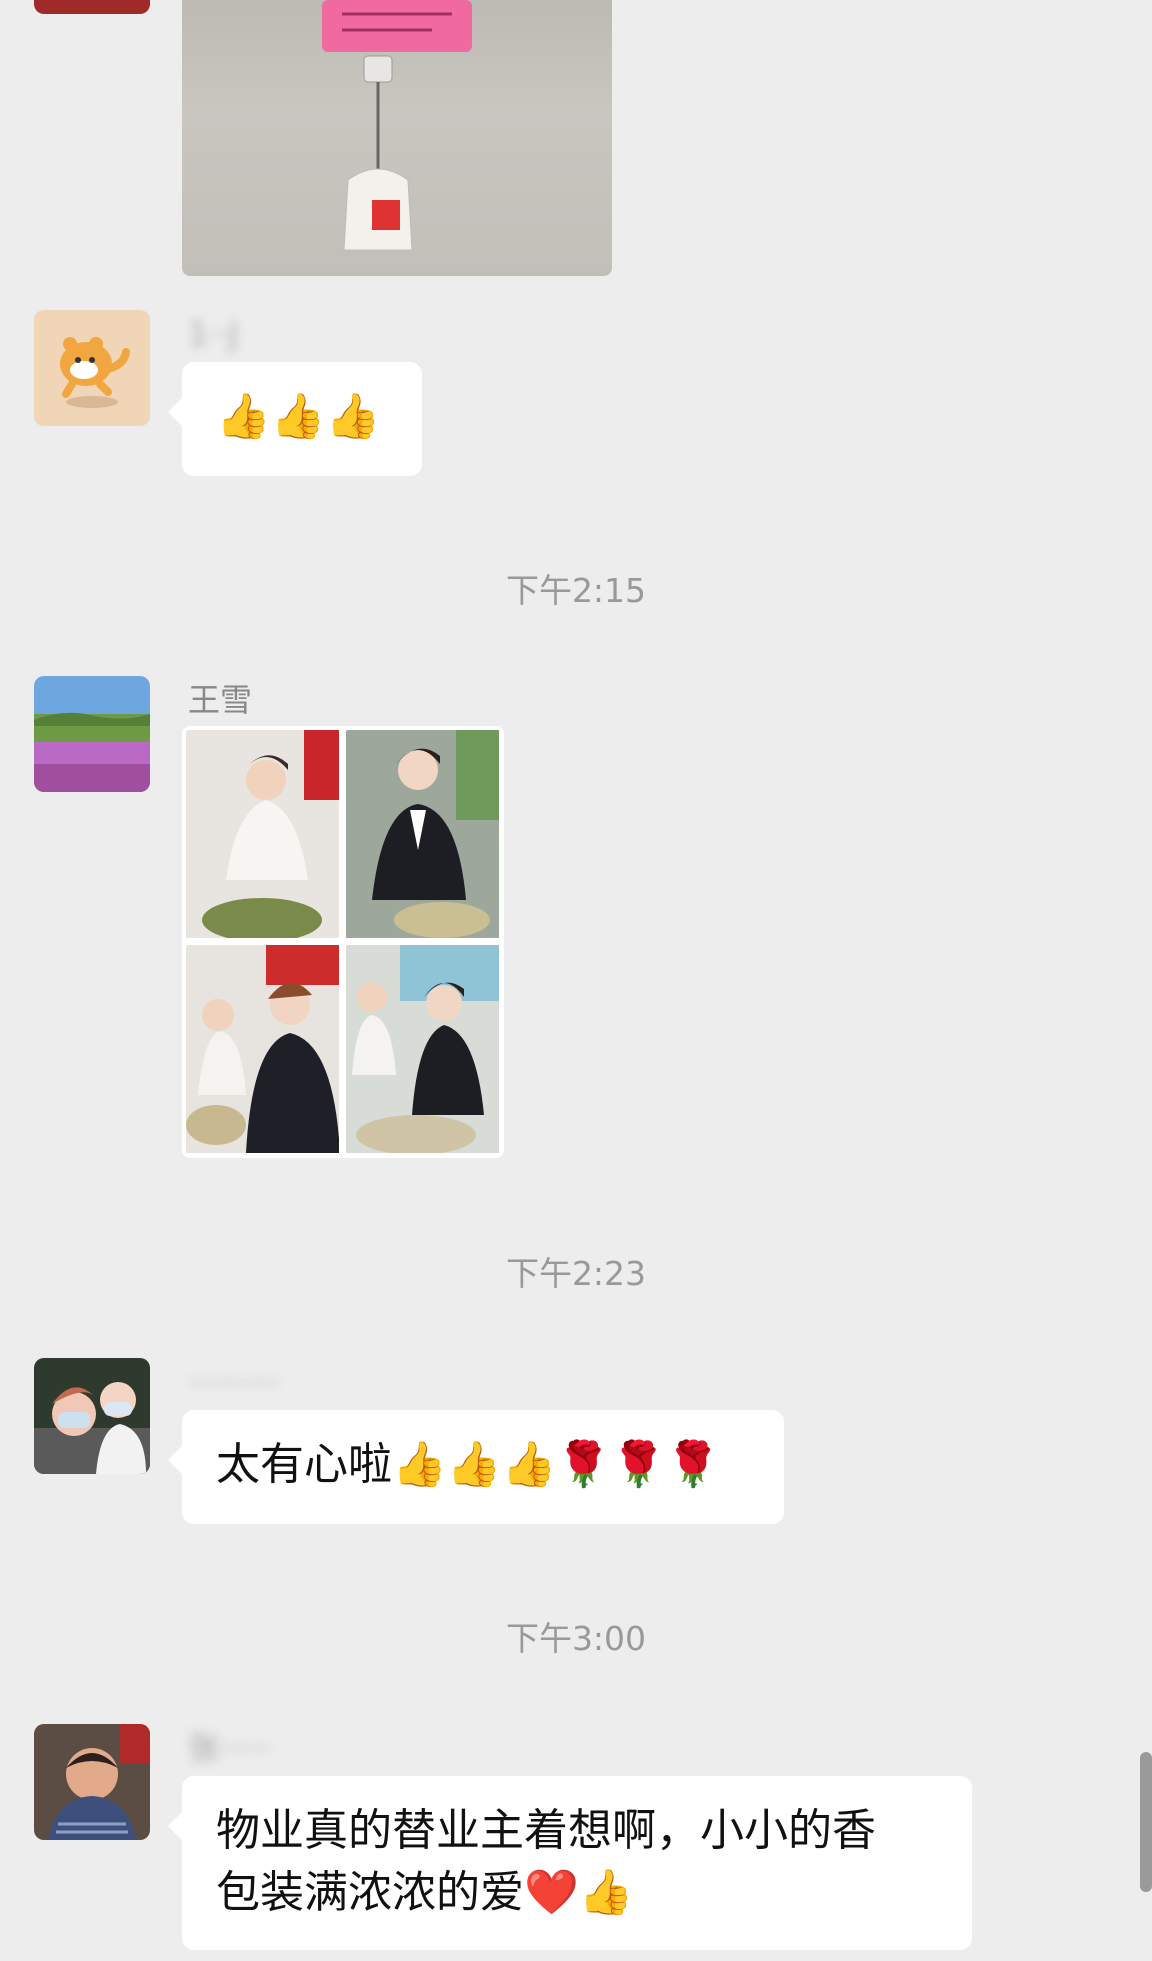 Image resolution: width=1152 pixels, height=1961 pixels. I want to click on image-collage, so click(343, 942).